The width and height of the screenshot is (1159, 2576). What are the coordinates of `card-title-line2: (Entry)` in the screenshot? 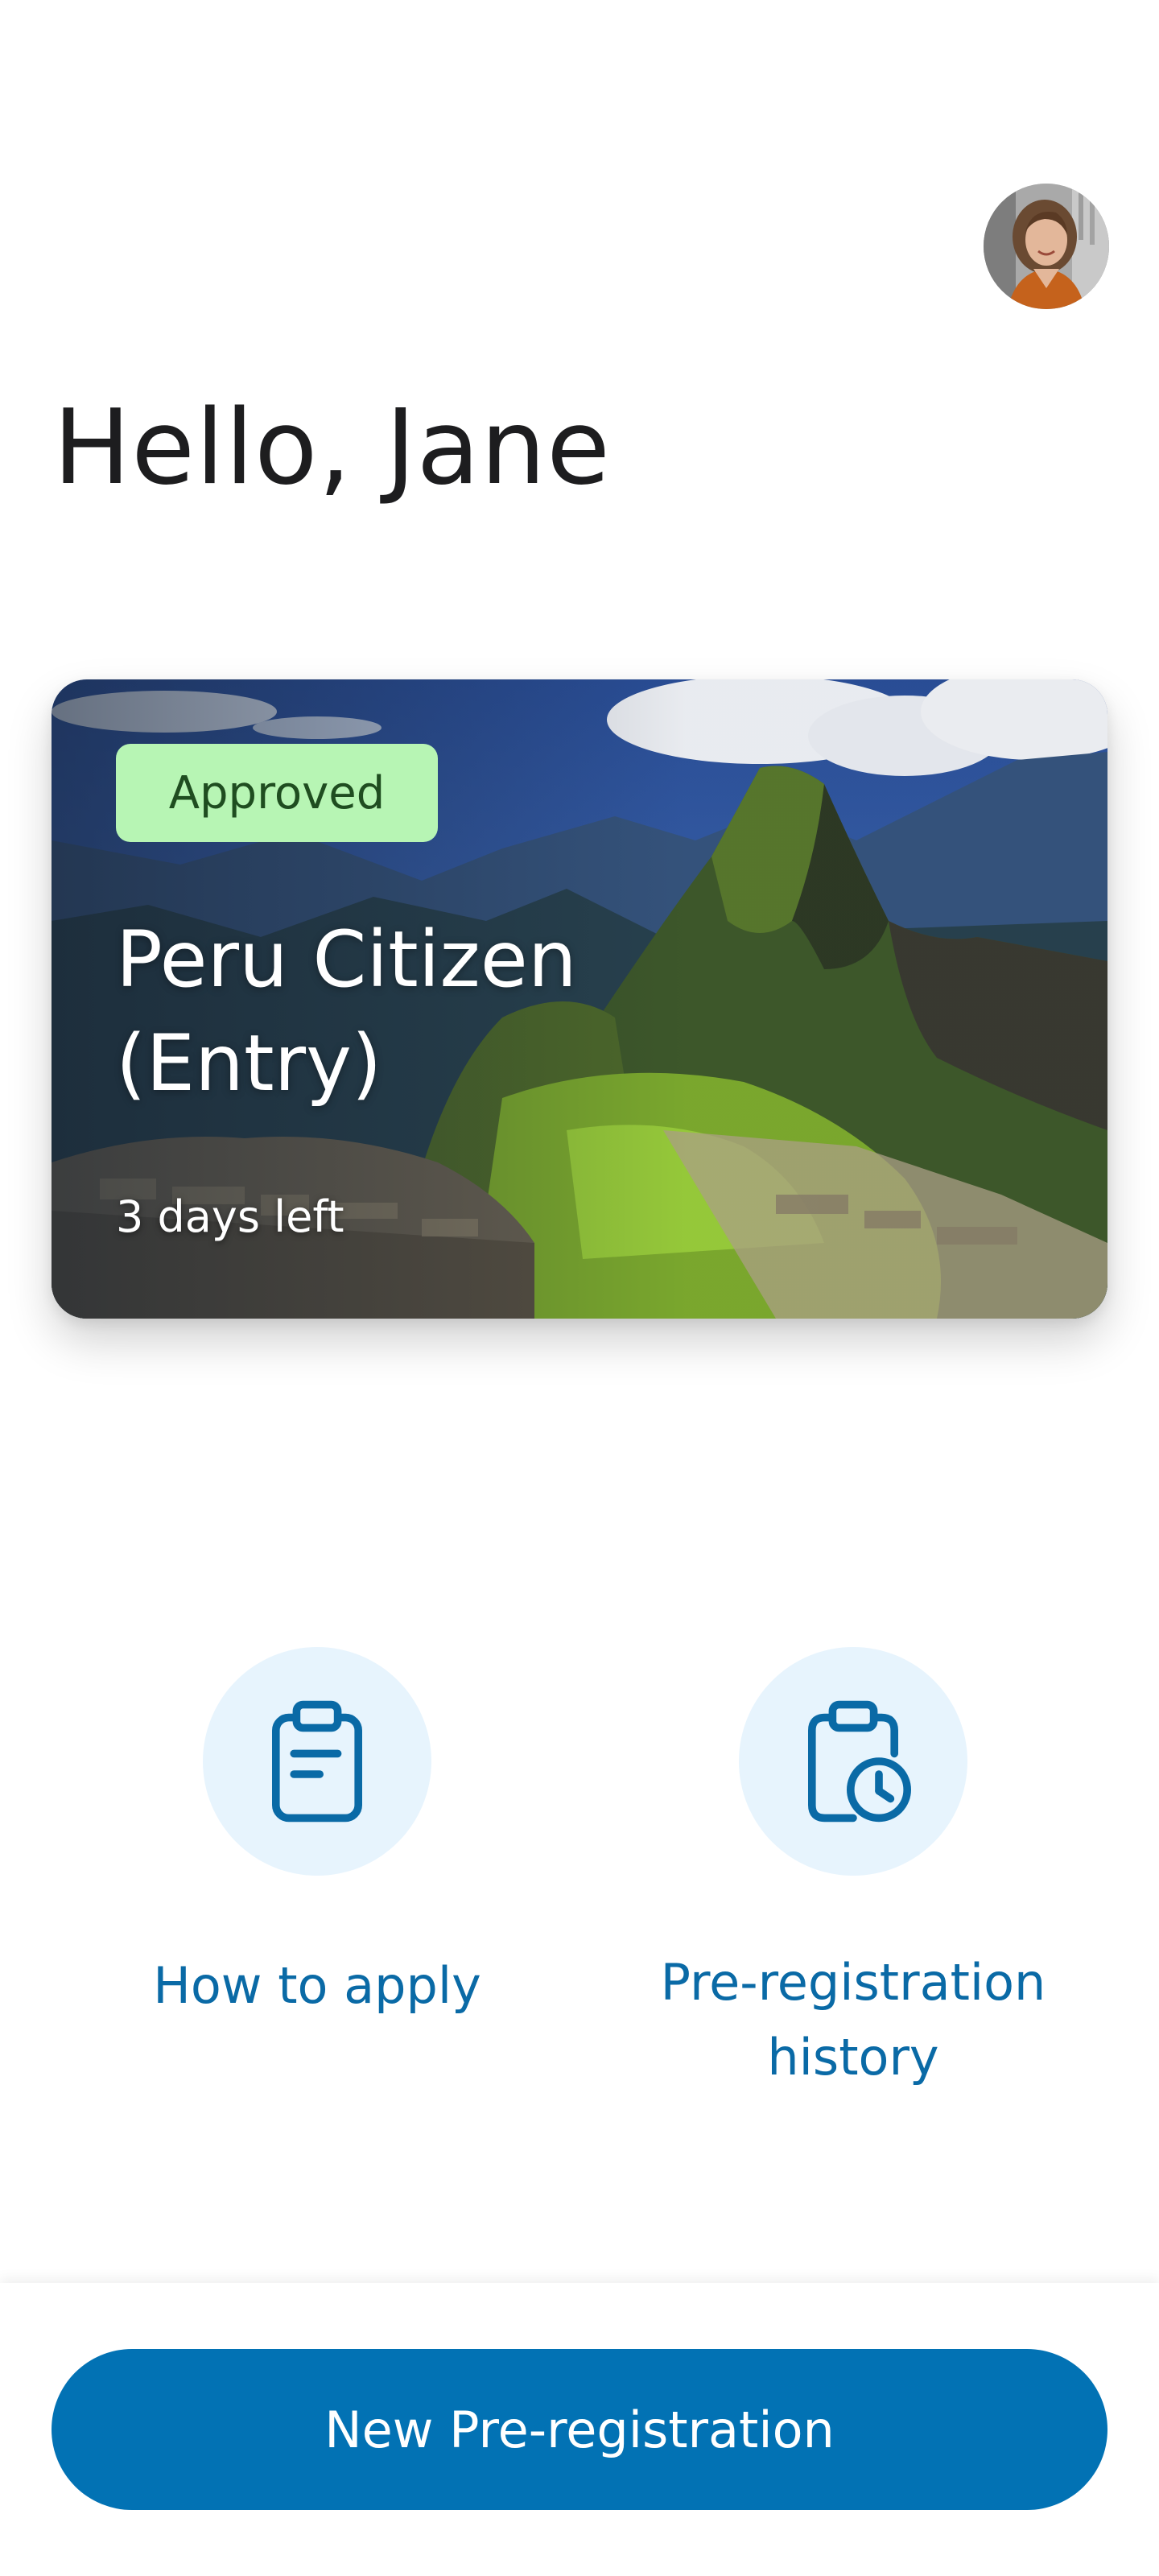 It's located at (249, 1063).